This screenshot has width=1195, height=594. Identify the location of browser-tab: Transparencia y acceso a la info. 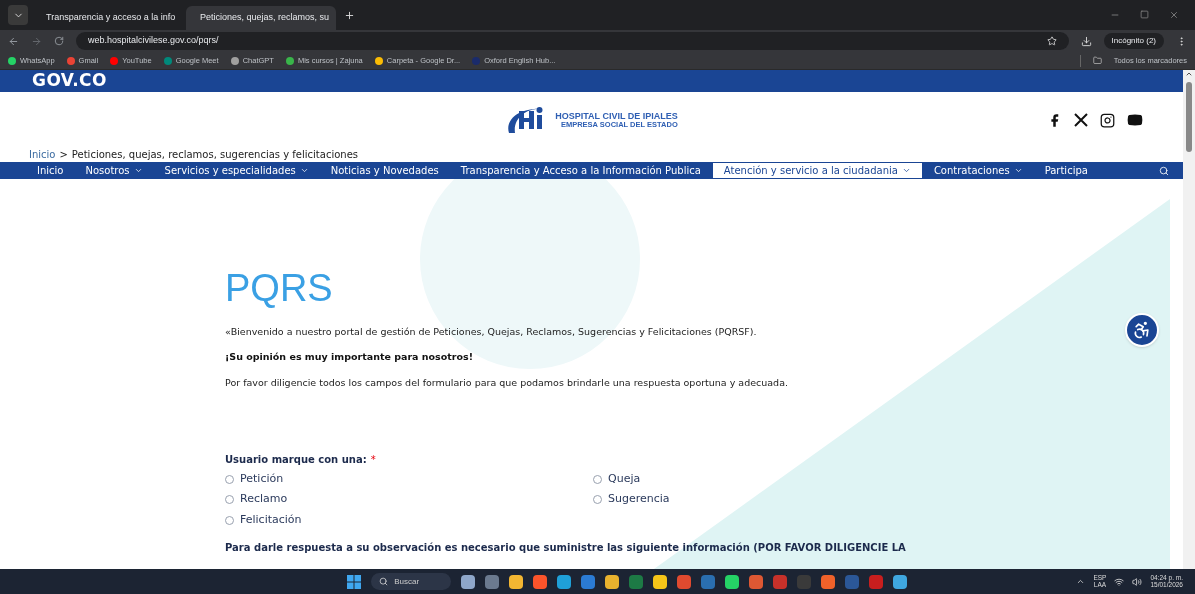
(107, 18).